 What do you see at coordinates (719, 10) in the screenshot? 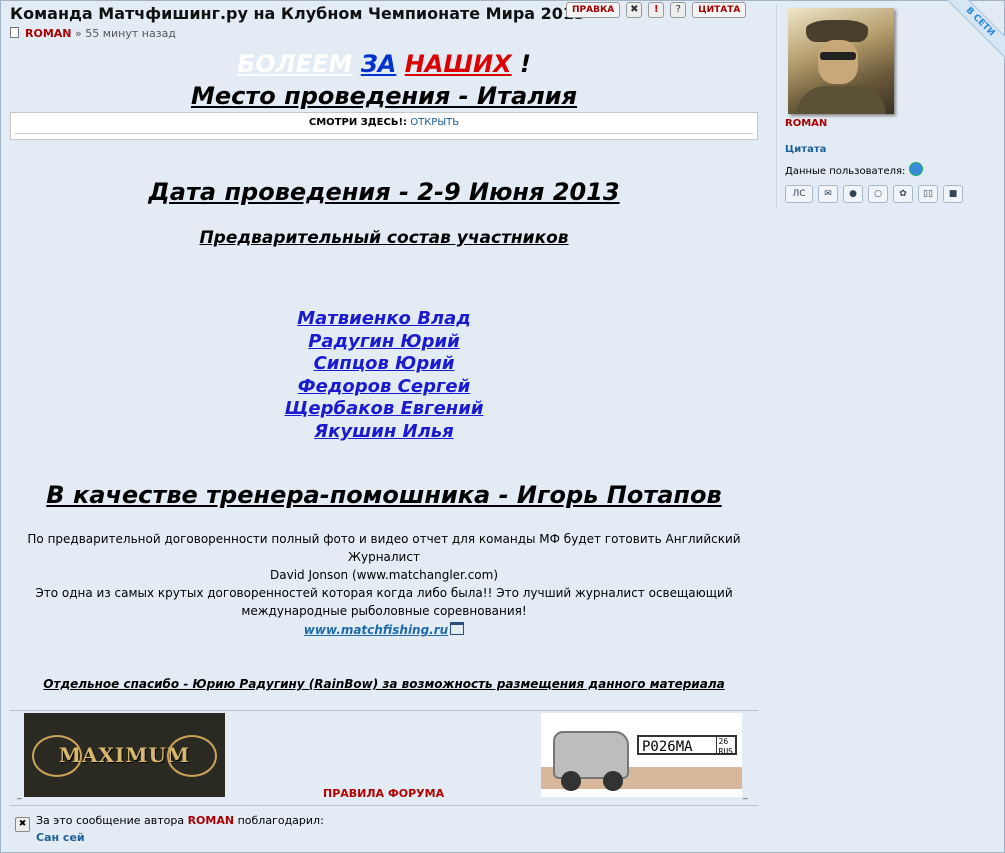
I see `quote-button: ЦИТАТА` at bounding box center [719, 10].